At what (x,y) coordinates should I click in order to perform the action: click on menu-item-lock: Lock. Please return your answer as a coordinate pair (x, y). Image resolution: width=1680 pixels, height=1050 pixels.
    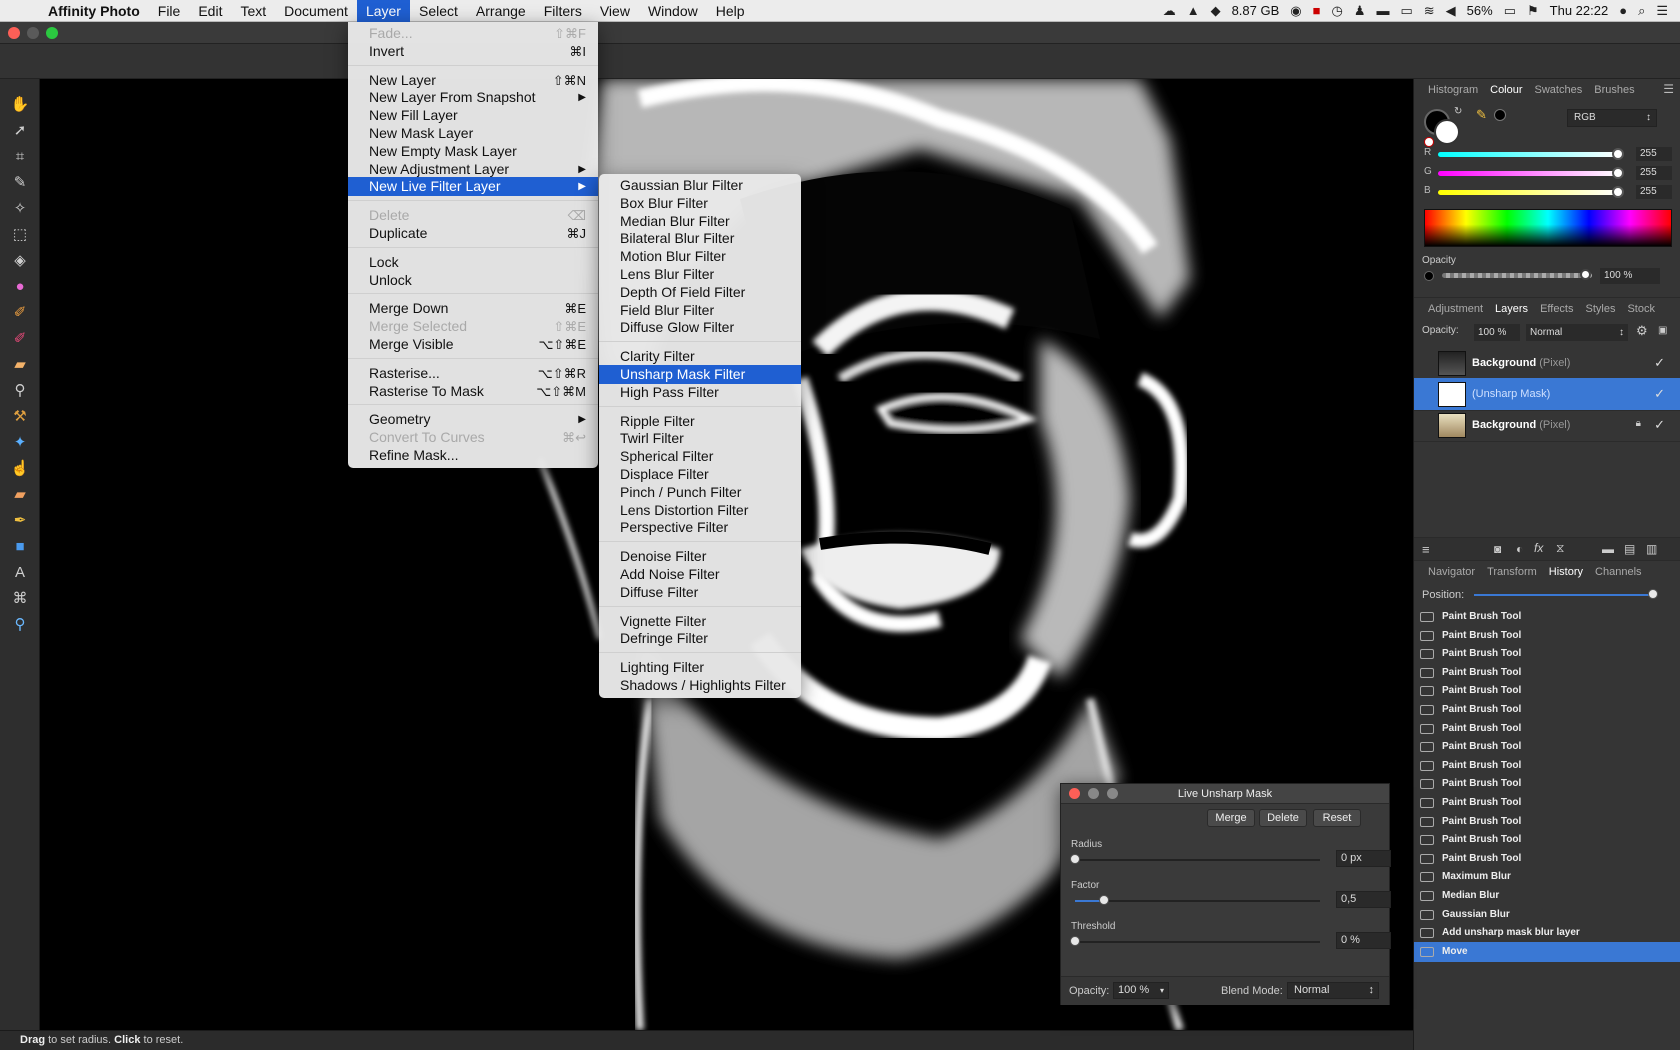
    Looking at the image, I should click on (473, 262).